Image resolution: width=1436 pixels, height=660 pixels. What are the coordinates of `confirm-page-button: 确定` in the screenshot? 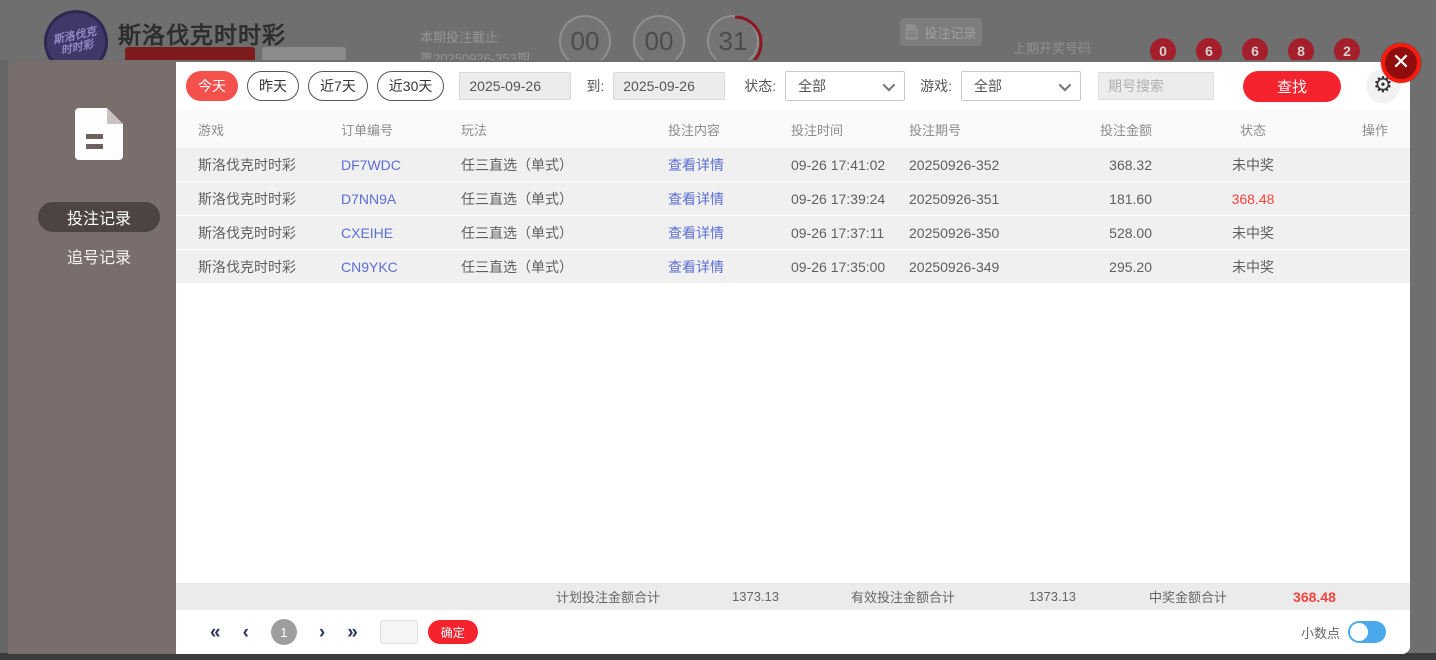 It's located at (452, 632).